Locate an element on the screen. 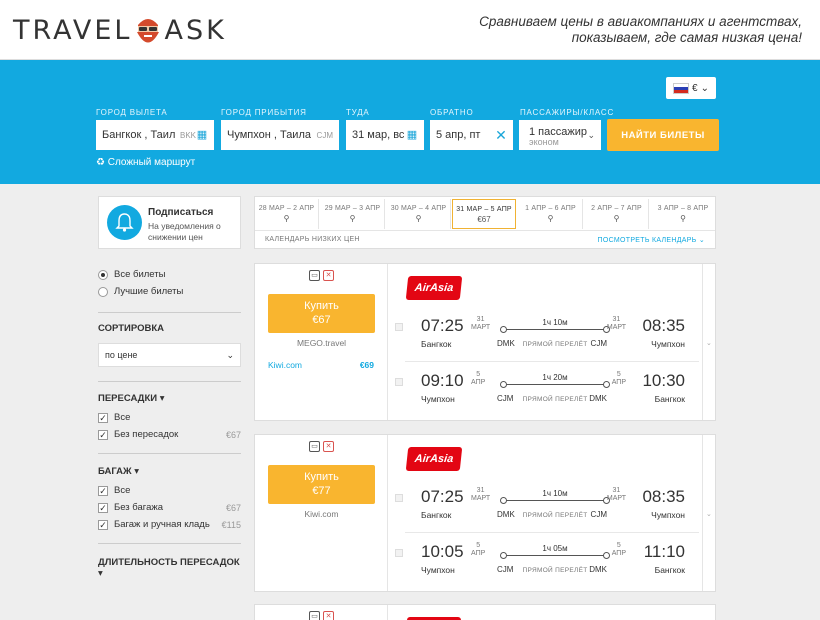 The width and height of the screenshot is (820, 620). radio-best-tickets: Лучшие билеты is located at coordinates (169, 291).